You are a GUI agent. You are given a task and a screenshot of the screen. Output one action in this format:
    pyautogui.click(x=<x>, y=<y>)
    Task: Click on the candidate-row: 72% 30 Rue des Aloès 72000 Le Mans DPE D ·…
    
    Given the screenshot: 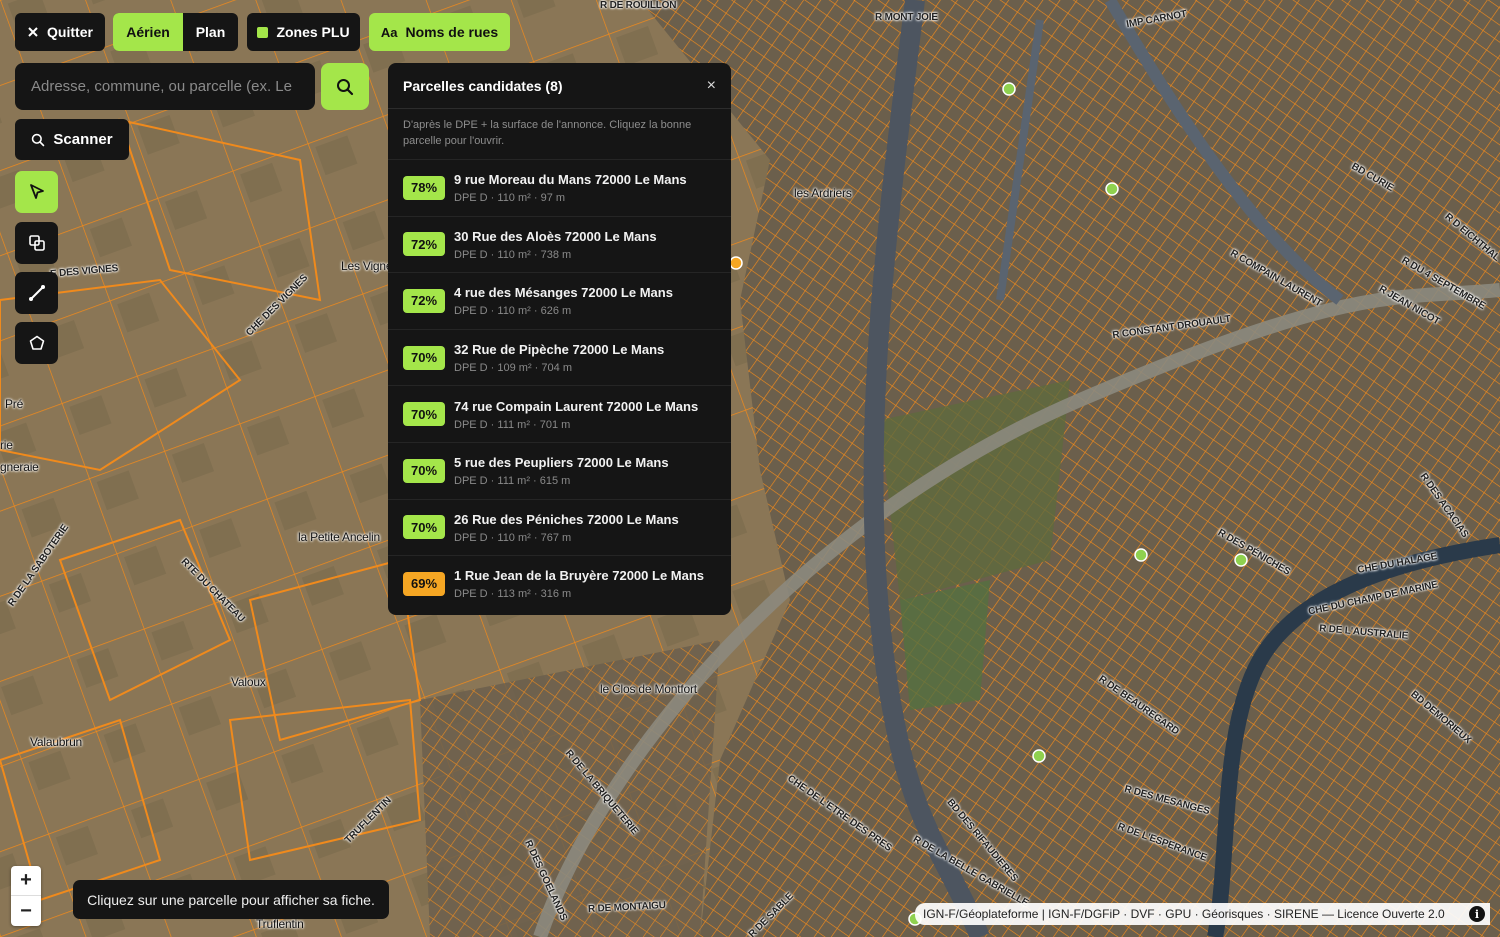 What is the action you would take?
    pyautogui.click(x=559, y=244)
    